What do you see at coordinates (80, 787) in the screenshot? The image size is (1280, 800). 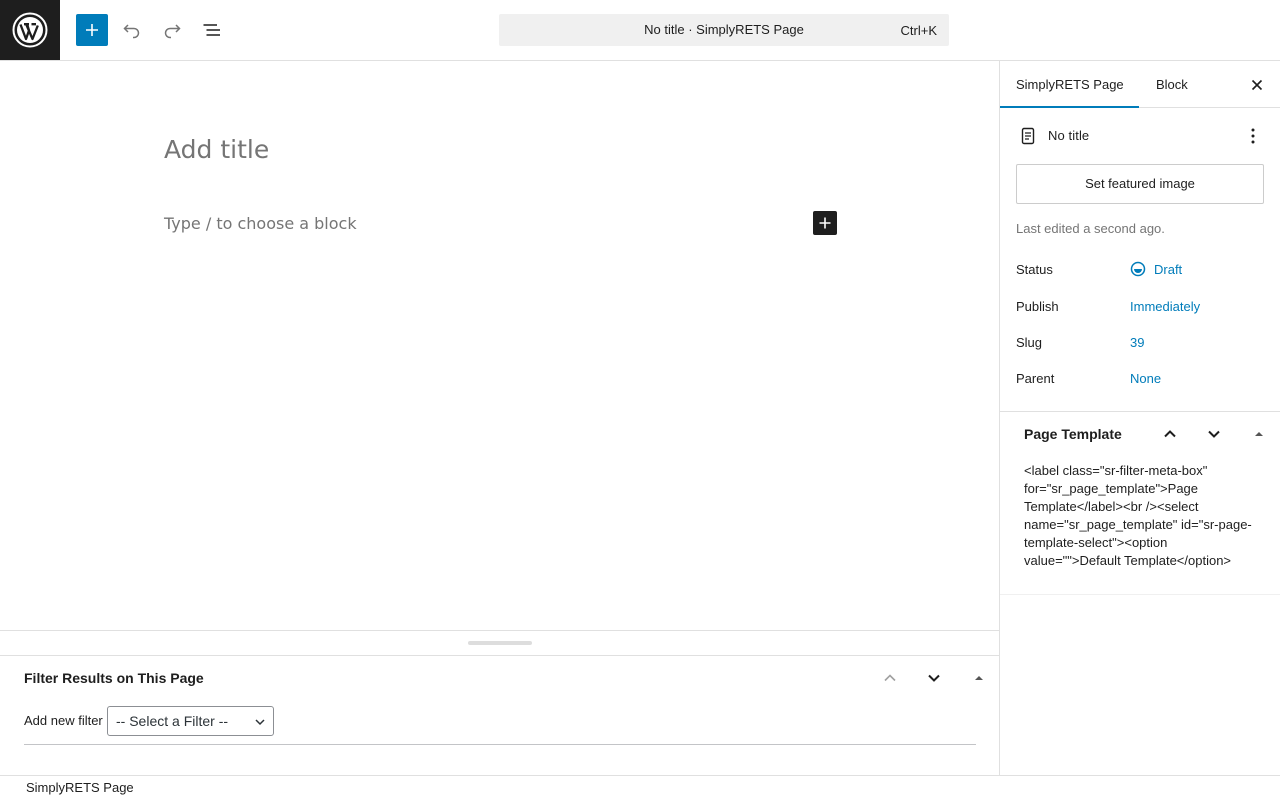 I see `breadcrumb: SimplyRETS Page` at bounding box center [80, 787].